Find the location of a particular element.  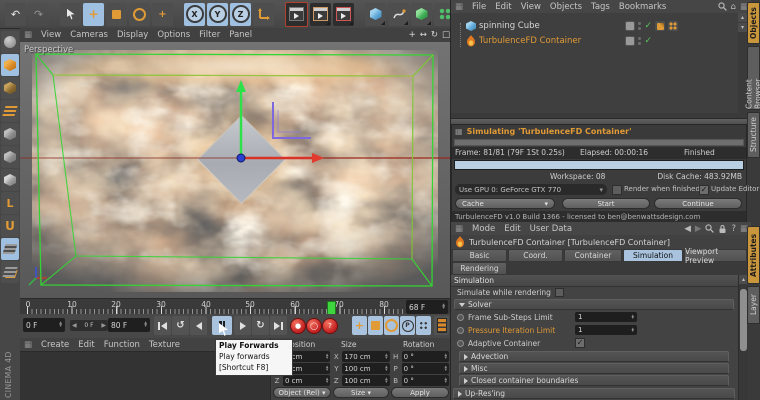

make-editable-button is located at coordinates (10, 42).